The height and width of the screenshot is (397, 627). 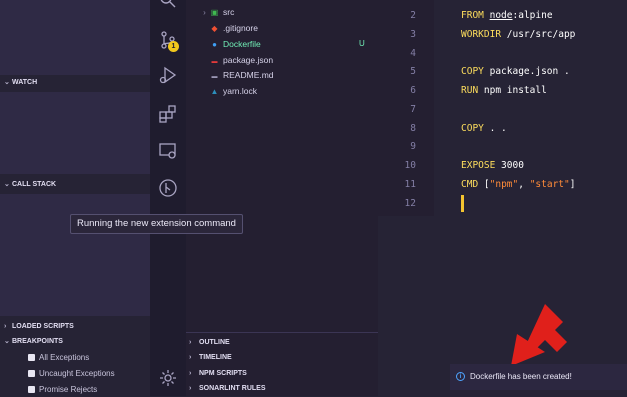 What do you see at coordinates (25, 82) in the screenshot?
I see `watch-label: WATCH` at bounding box center [25, 82].